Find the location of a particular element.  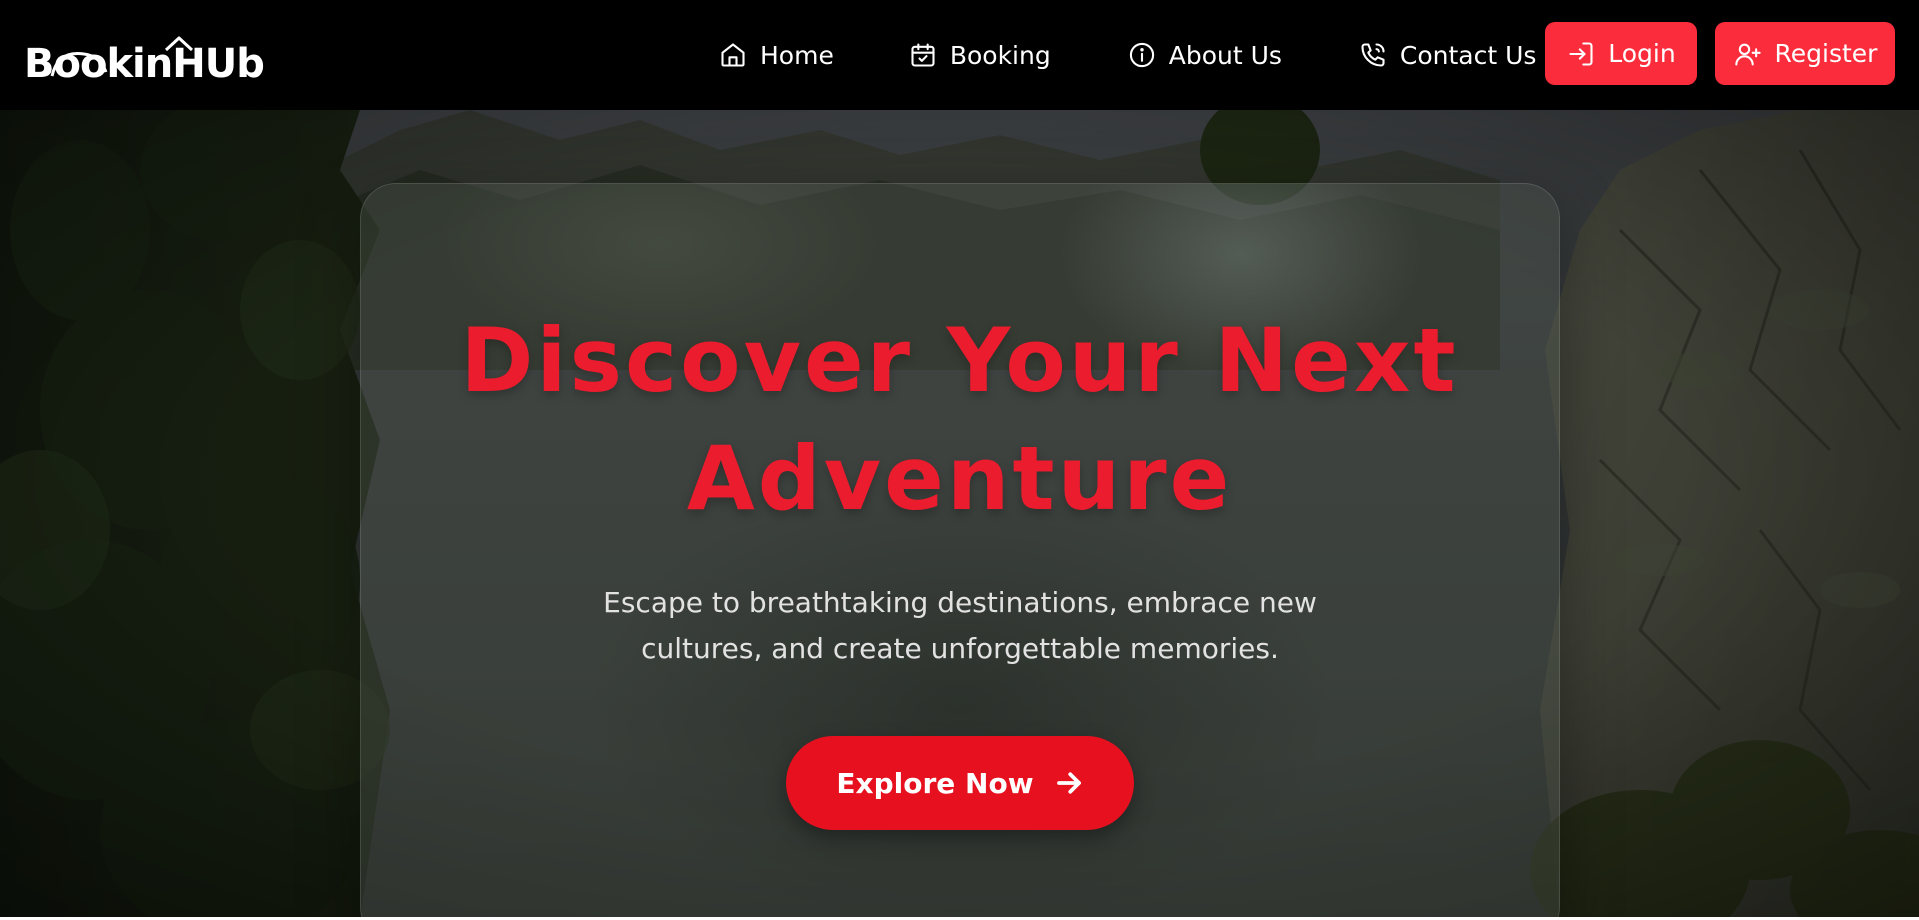

nav-item-home: Home is located at coordinates (776, 55).